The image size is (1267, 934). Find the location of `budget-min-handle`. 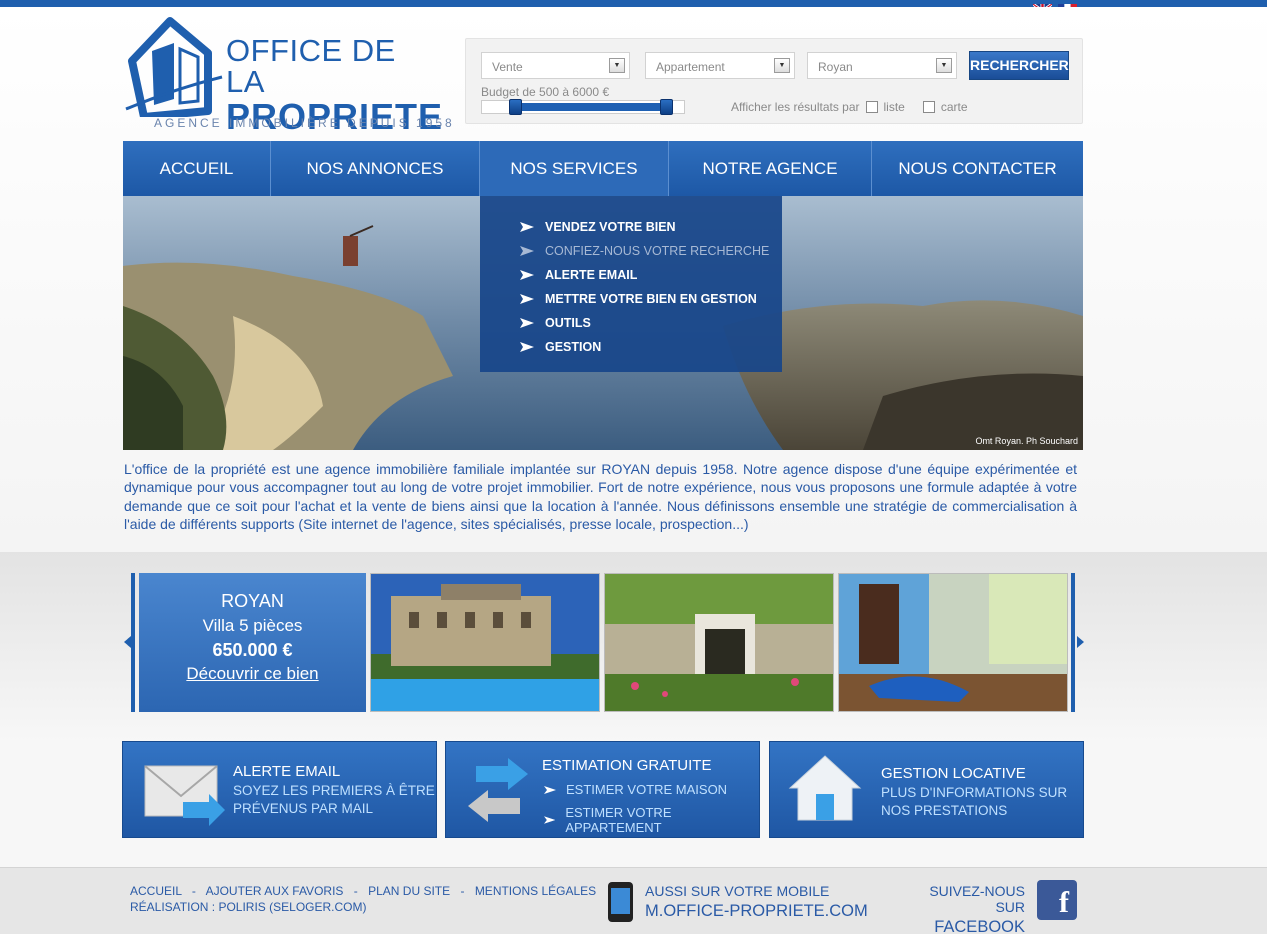

budget-min-handle is located at coordinates (515, 107).